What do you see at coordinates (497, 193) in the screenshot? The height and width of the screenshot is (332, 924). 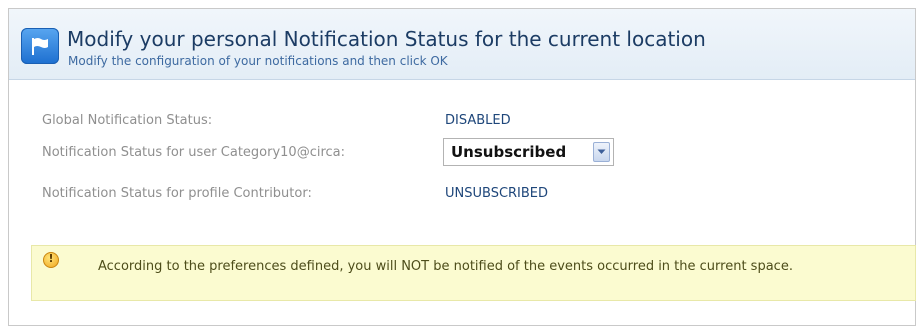 I see `profile-status-value: UNSUBSCRIBED` at bounding box center [497, 193].